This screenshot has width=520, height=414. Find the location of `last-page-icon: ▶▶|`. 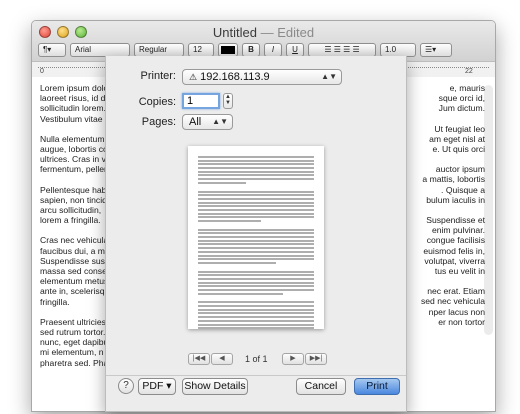

last-page-icon: ▶▶| is located at coordinates (316, 359).